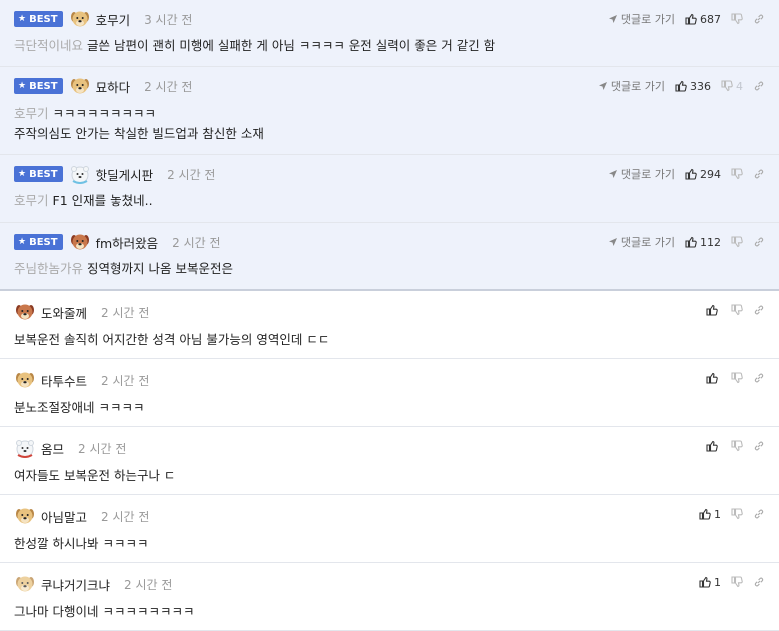  What do you see at coordinates (48, 268) in the screenshot?
I see `reply-target-nick: 주님한놈가유` at bounding box center [48, 268].